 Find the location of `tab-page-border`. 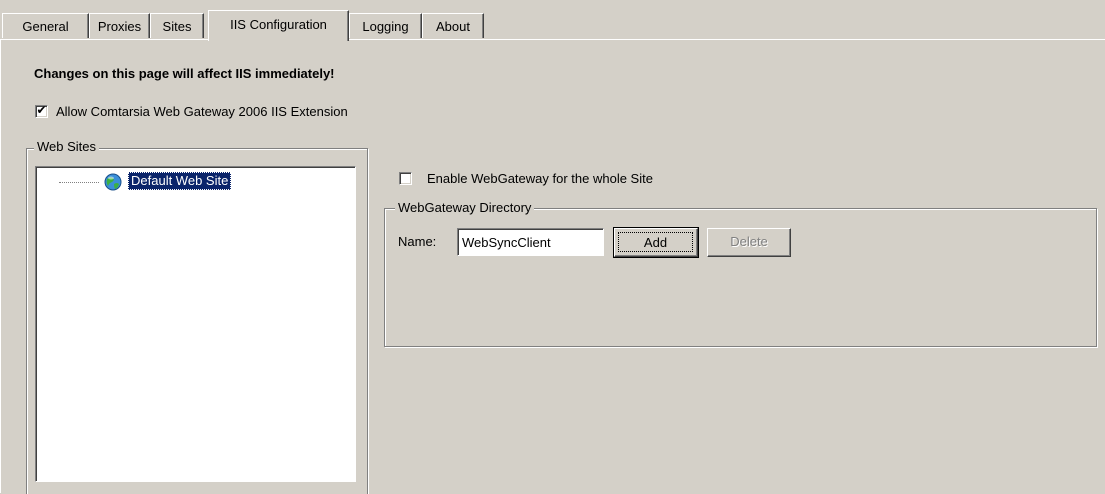

tab-page-border is located at coordinates (552, 39).